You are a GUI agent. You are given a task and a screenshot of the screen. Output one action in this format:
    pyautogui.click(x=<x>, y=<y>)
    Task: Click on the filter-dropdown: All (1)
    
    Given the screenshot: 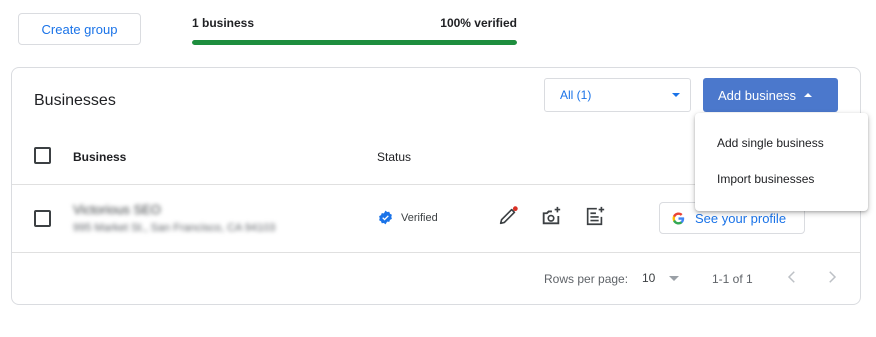 What is the action you would take?
    pyautogui.click(x=617, y=95)
    